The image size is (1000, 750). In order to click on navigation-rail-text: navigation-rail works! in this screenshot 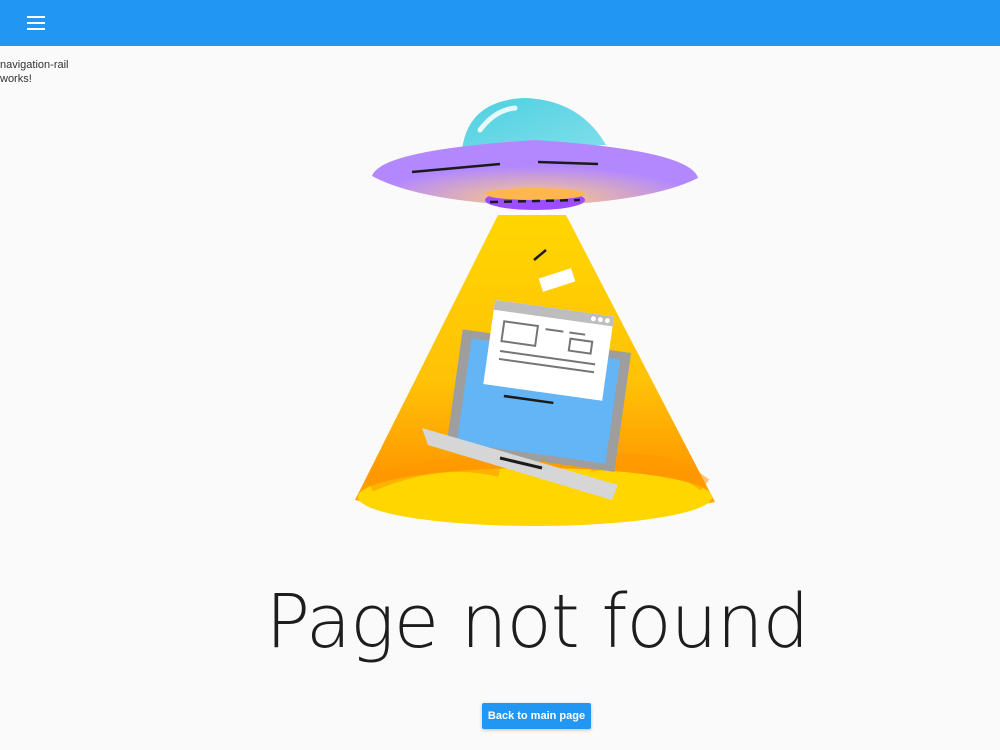, I will do `click(34, 72)`.